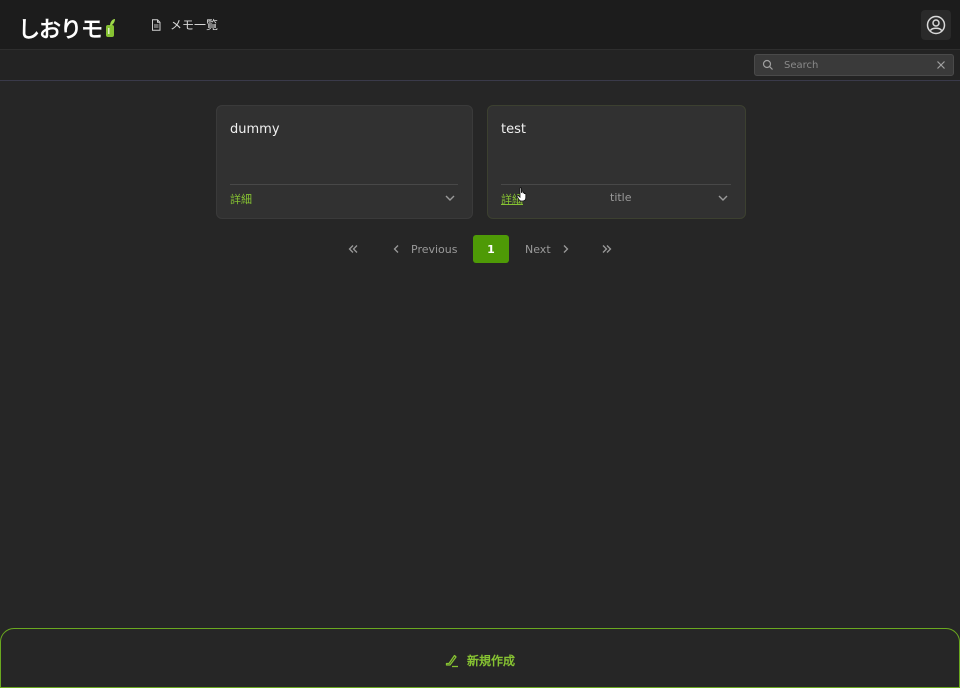 Image resolution: width=960 pixels, height=688 pixels. I want to click on app-logo: しおりモ, so click(67, 28).